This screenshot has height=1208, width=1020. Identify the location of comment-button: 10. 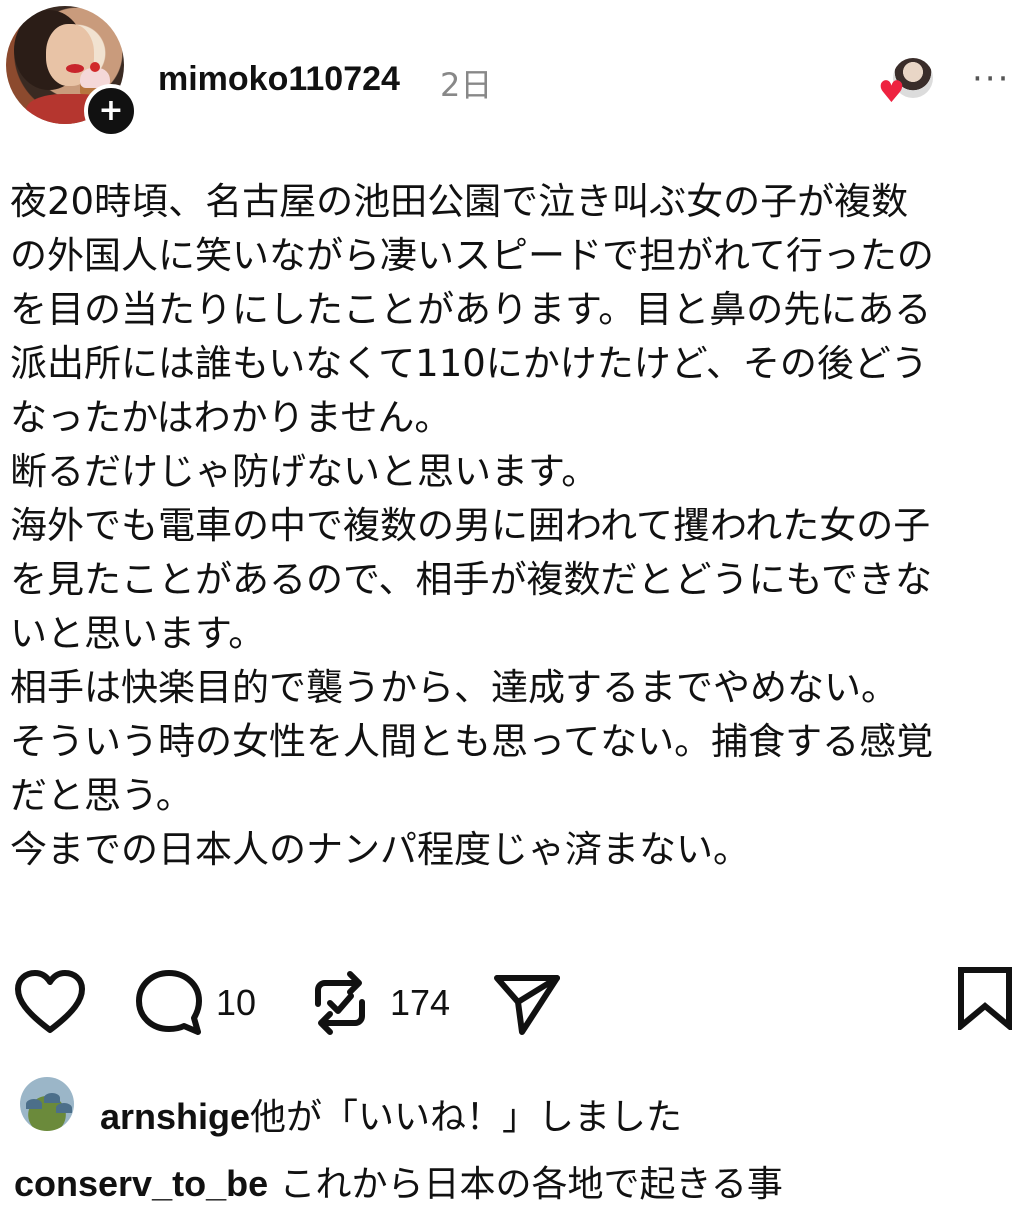
(195, 1003).